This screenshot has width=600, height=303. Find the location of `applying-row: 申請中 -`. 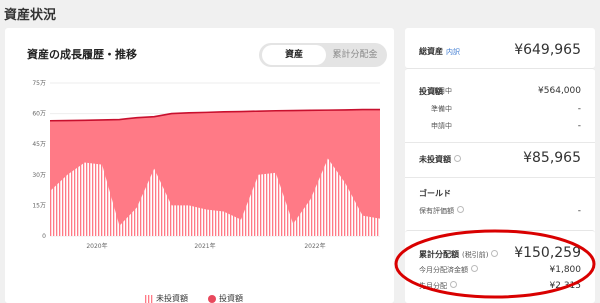

applying-row: 申請中 - is located at coordinates (506, 126).